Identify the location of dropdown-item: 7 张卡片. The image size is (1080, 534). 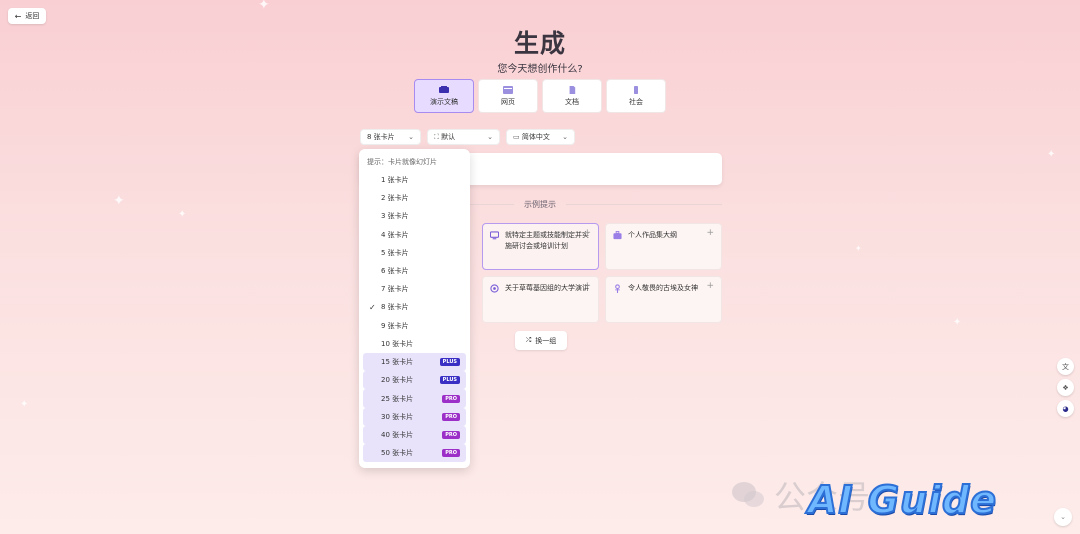
(414, 289).